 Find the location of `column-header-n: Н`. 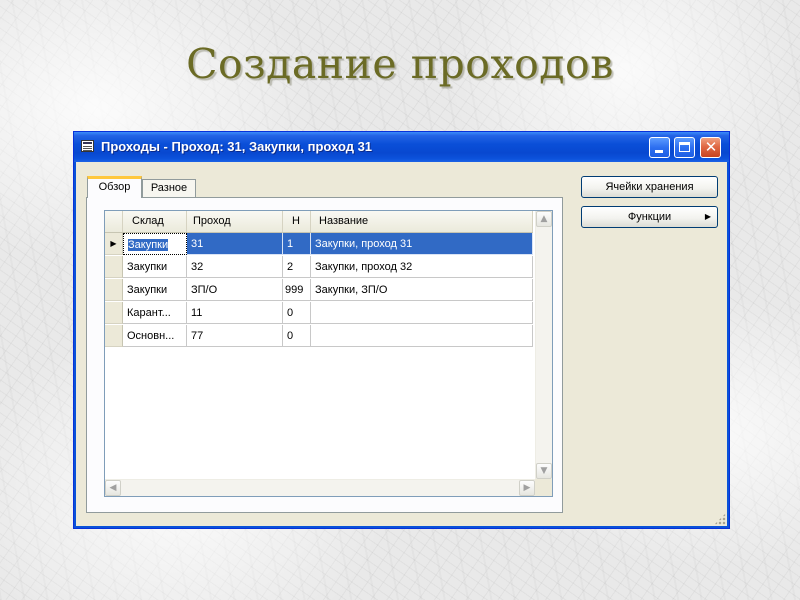

column-header-n: Н is located at coordinates (297, 221).